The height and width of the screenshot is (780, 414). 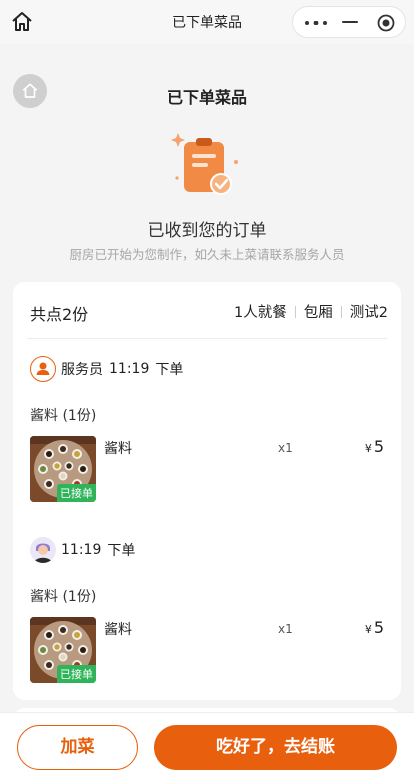 I want to click on tag-room-type: 包厢, so click(x=318, y=313).